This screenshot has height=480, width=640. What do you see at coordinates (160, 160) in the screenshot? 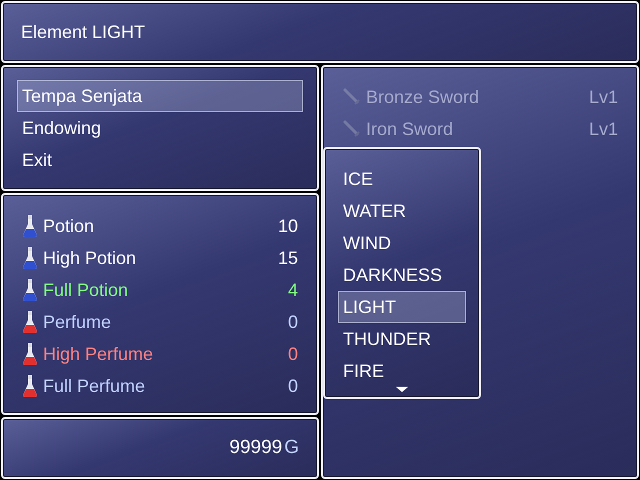
I see `command-item: Exit` at bounding box center [160, 160].